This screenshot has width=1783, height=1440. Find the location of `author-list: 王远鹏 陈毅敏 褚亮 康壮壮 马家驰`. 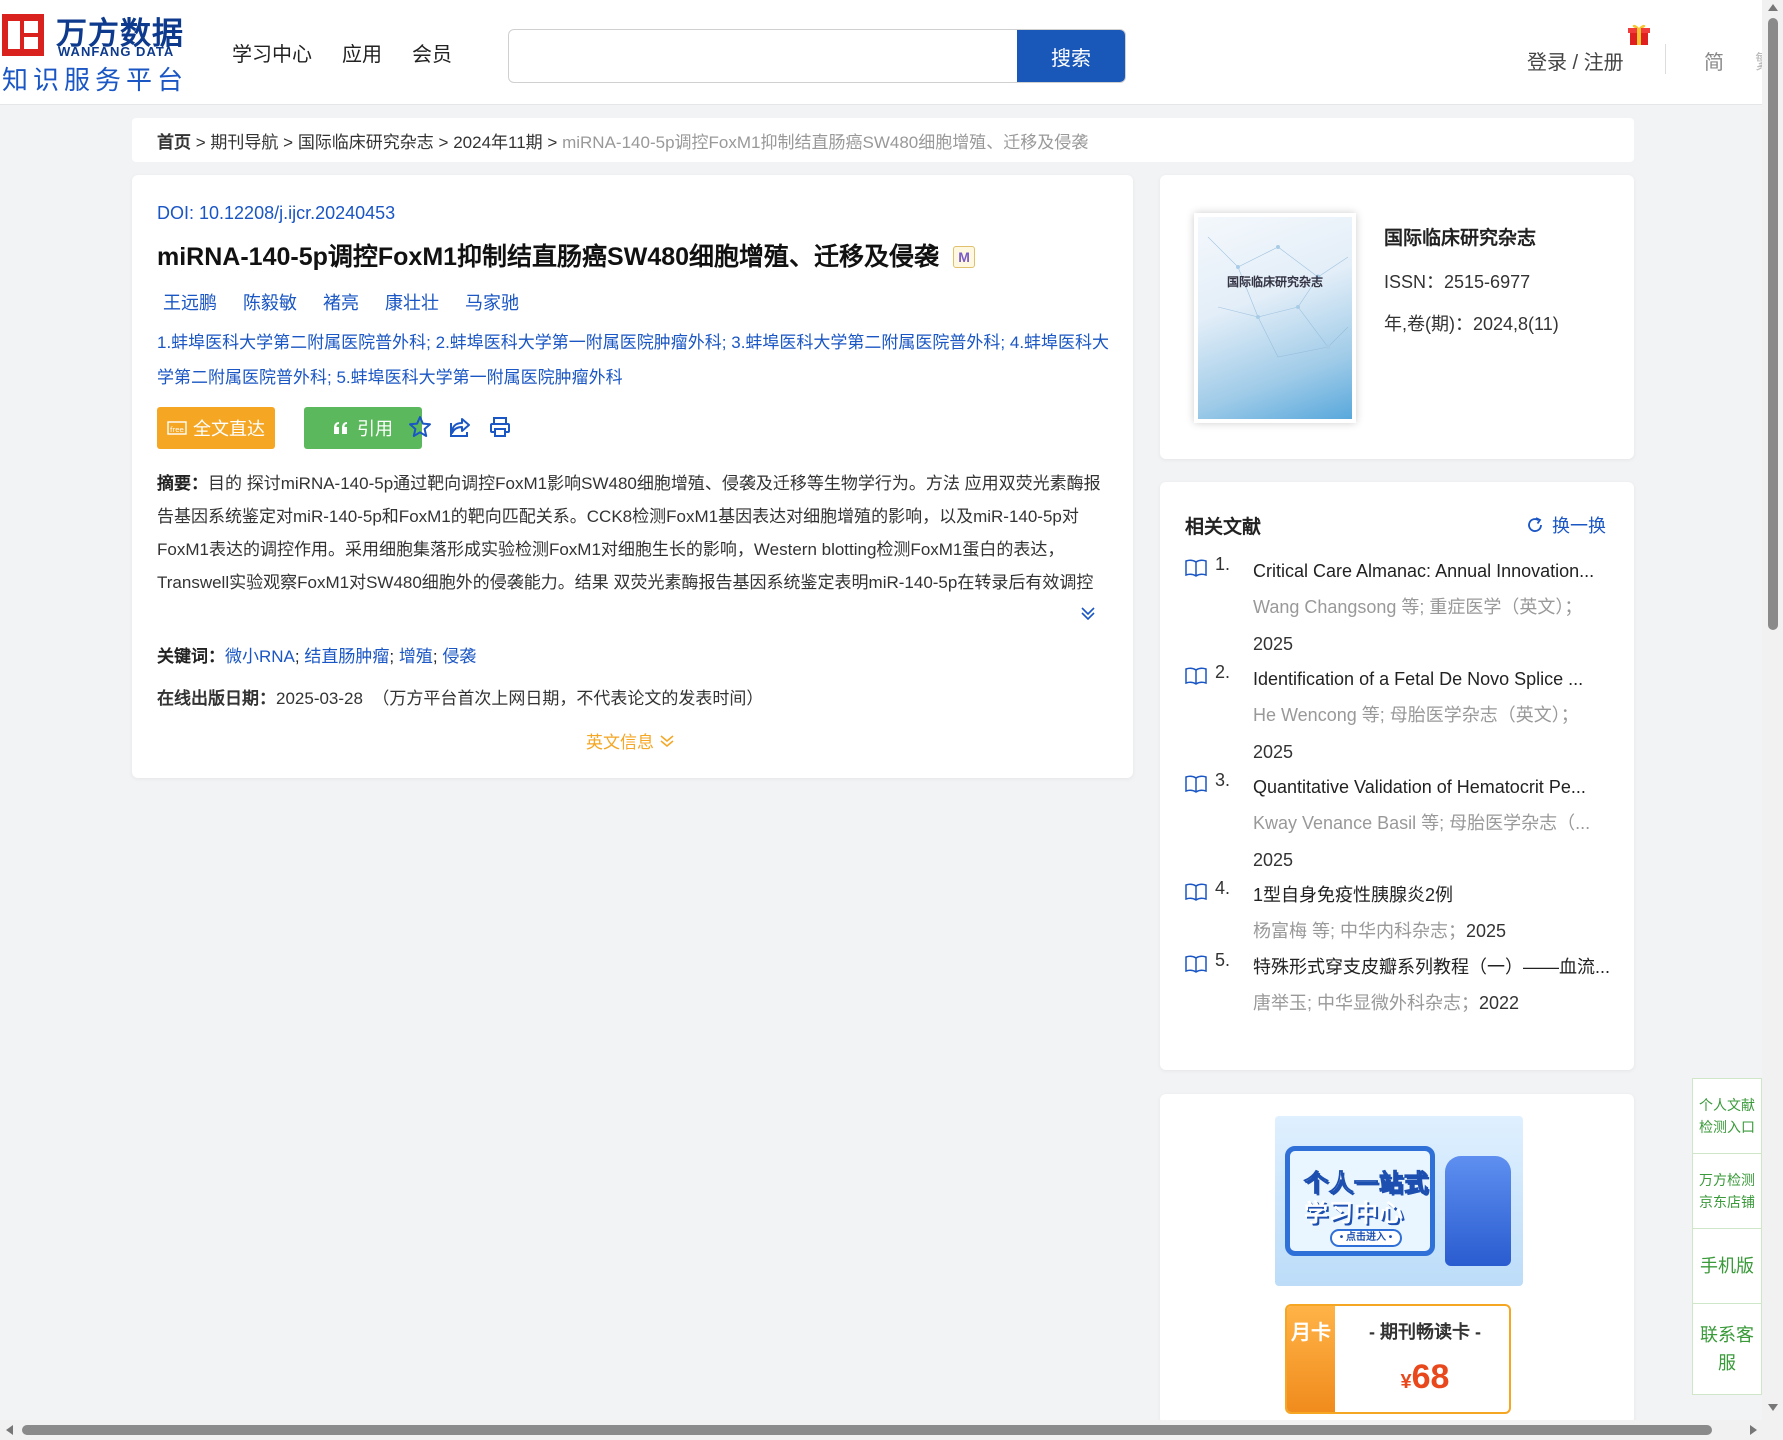

author-list: 王远鹏 陈毅敏 褚亮 康壮壮 马家驰 is located at coordinates (341, 302).